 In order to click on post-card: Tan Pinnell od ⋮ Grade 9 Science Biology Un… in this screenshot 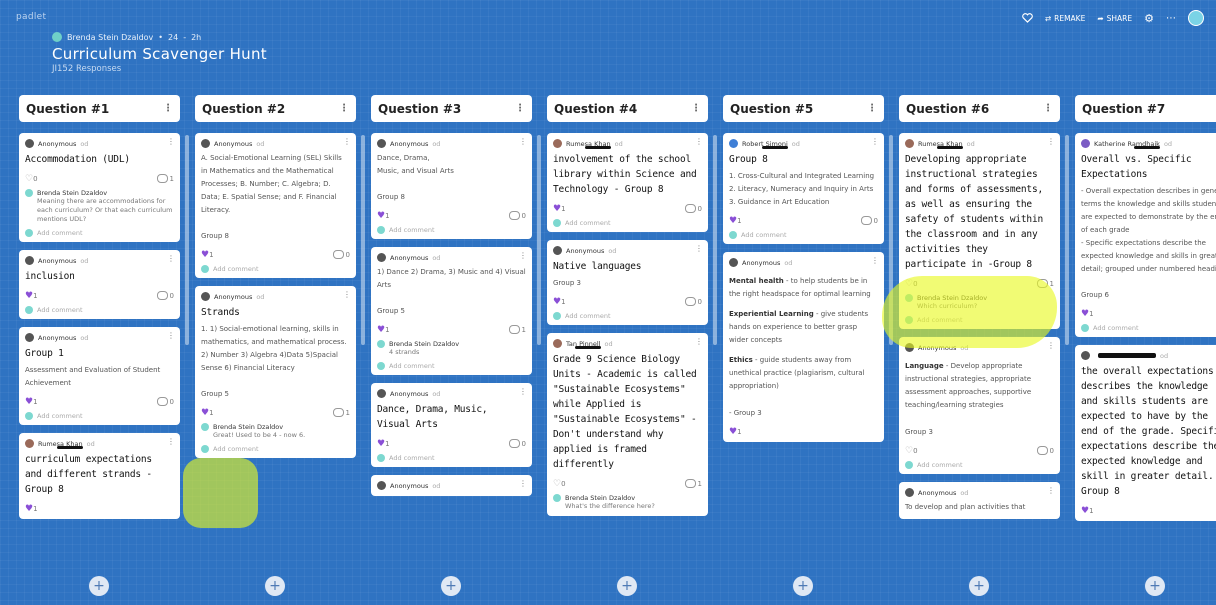, I will do `click(627, 424)`.